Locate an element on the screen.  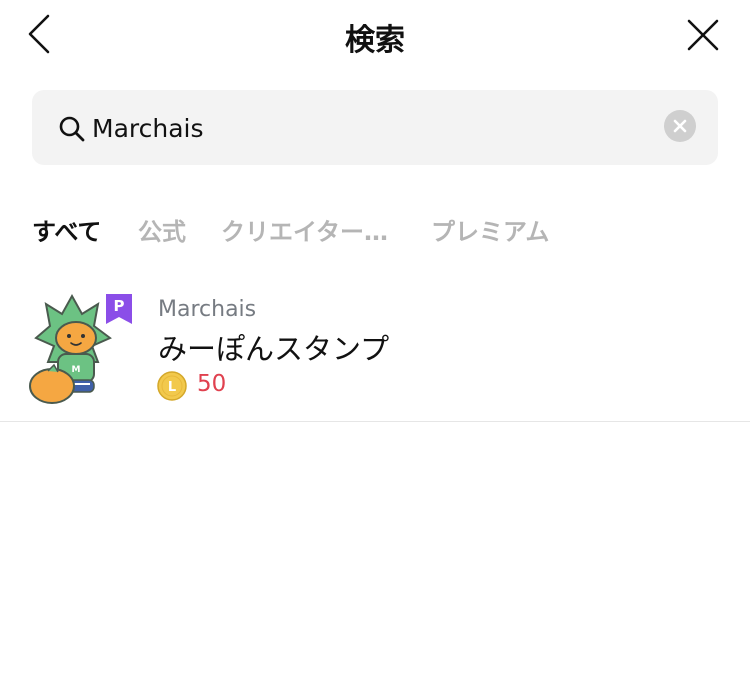
header: 検索 is located at coordinates (375, 35).